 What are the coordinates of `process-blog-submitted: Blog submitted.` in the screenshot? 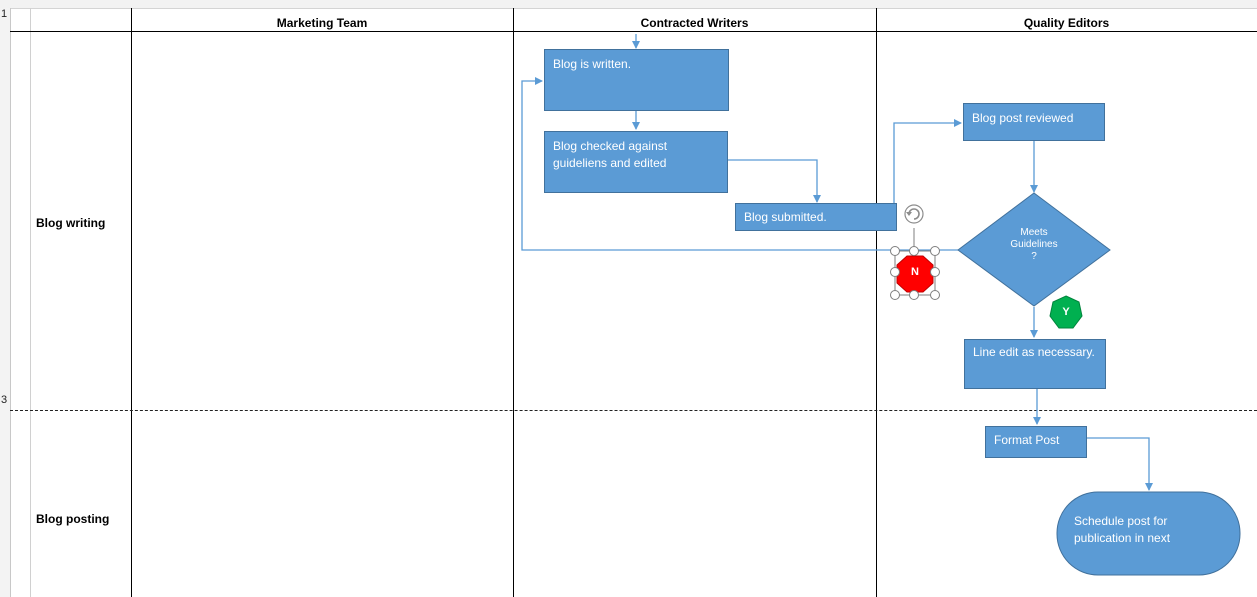 It's located at (816, 217).